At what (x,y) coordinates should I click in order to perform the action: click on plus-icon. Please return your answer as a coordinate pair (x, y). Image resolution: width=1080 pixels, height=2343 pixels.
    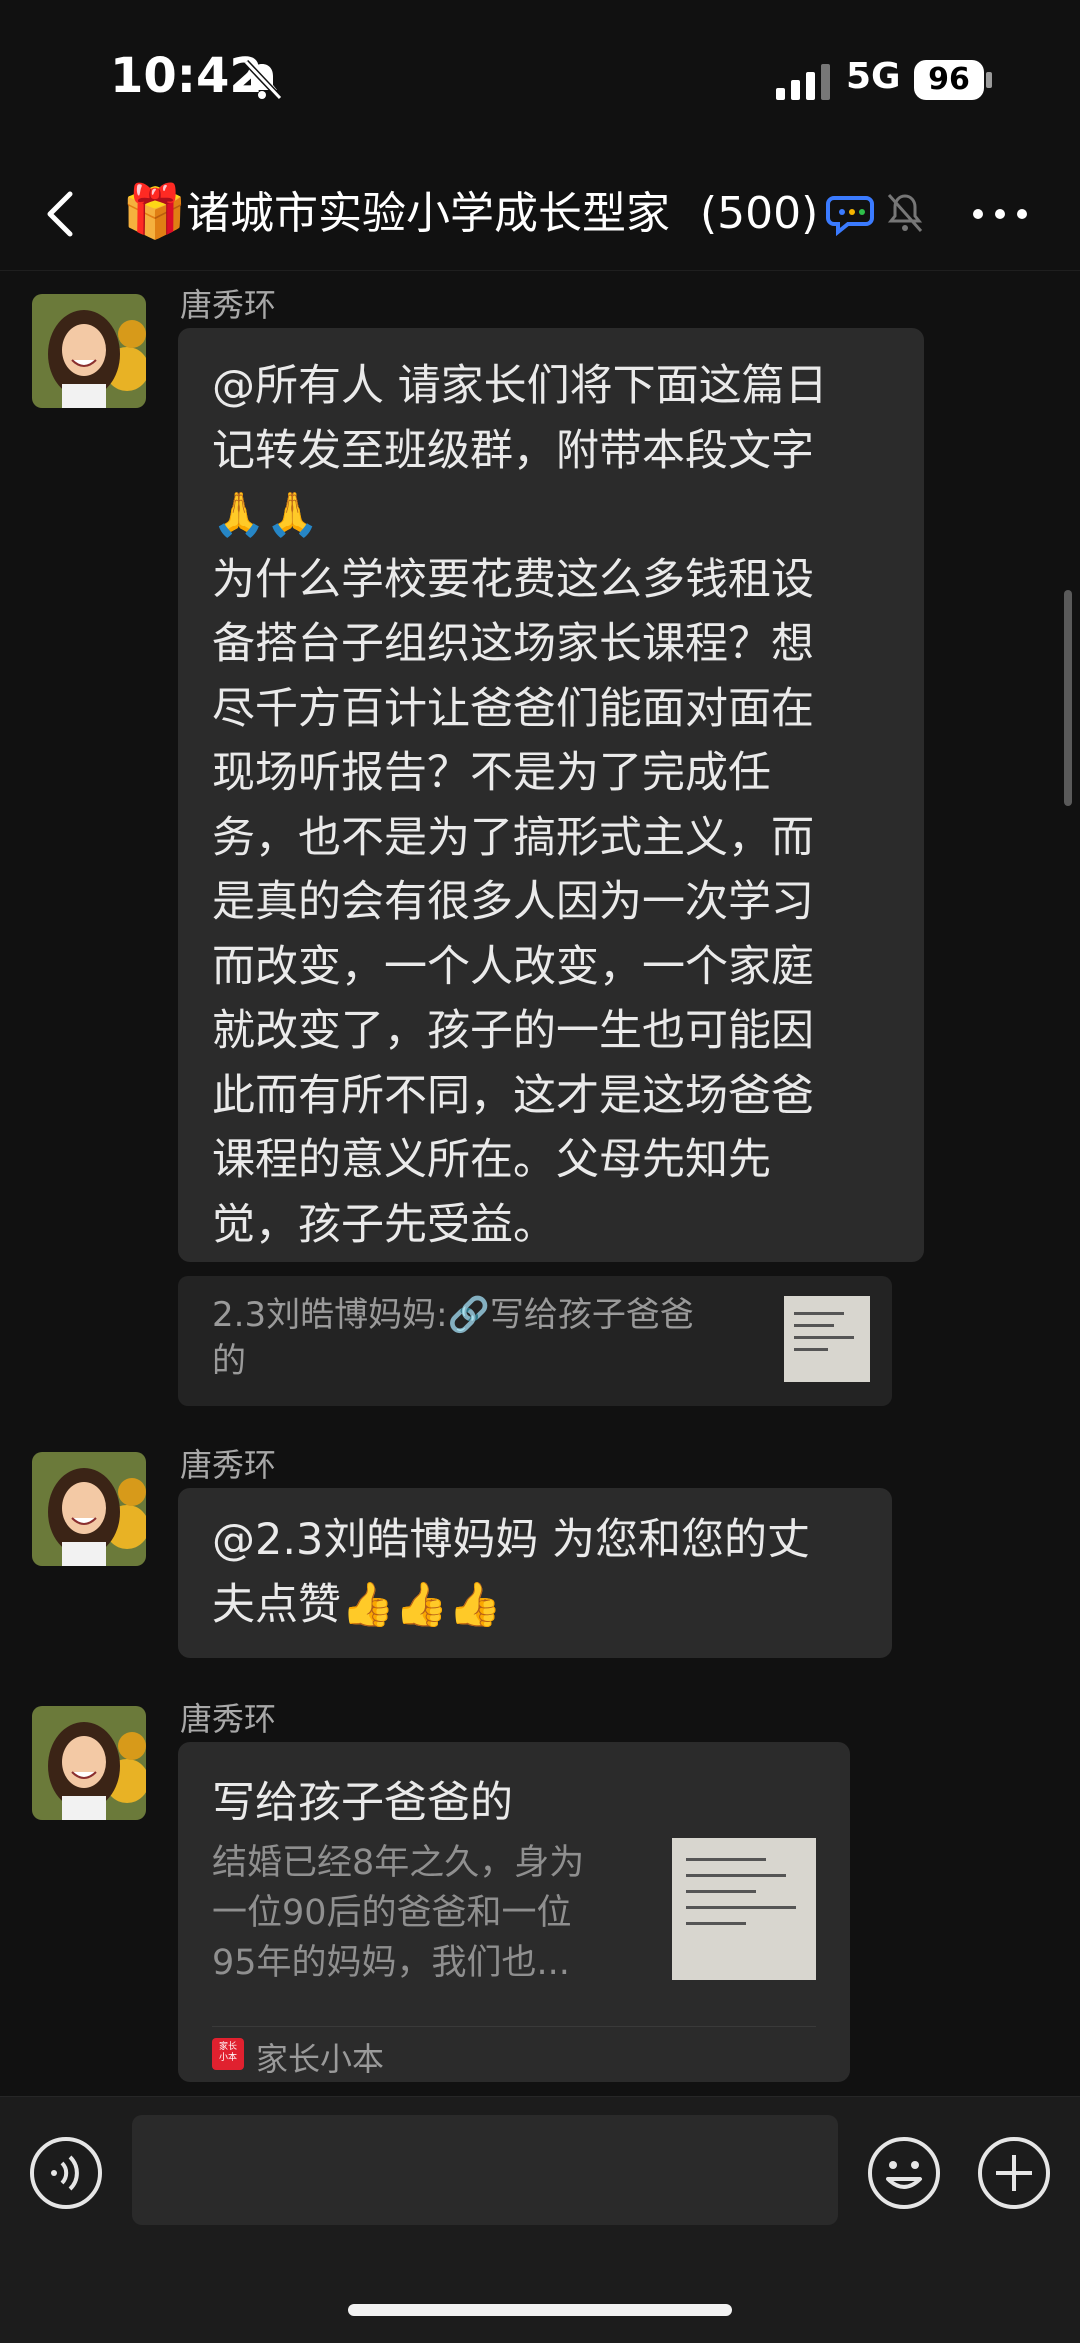
    Looking at the image, I should click on (1014, 2173).